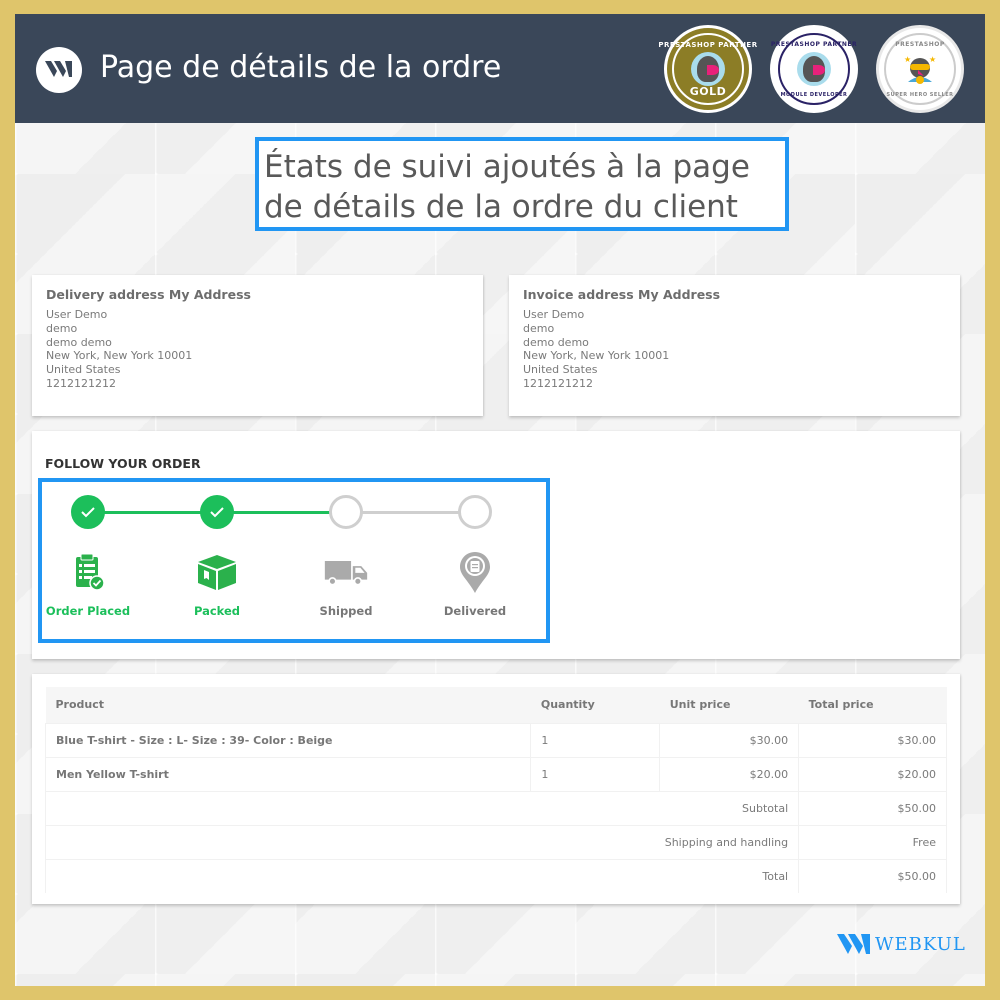 The width and height of the screenshot is (1000, 1000). Describe the element at coordinates (920, 95) in the screenshot. I see `badge-bottom-text: SUPER HERO SELLER` at that location.